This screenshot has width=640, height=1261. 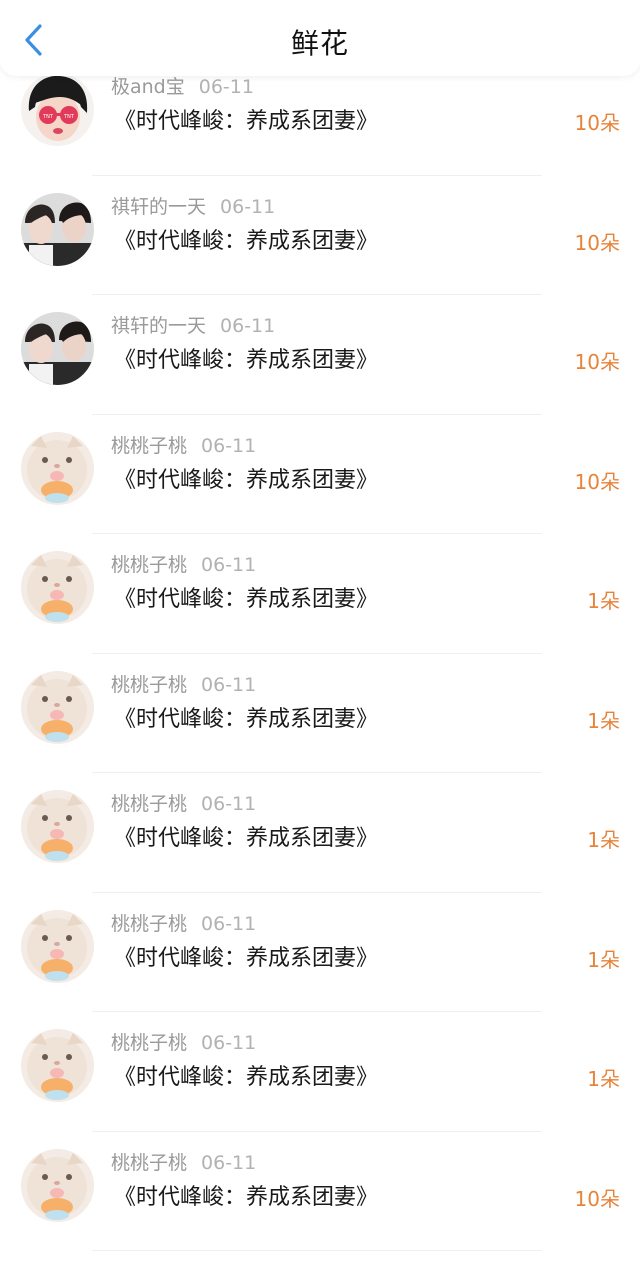 I want to click on username: 极and宝, so click(x=148, y=87).